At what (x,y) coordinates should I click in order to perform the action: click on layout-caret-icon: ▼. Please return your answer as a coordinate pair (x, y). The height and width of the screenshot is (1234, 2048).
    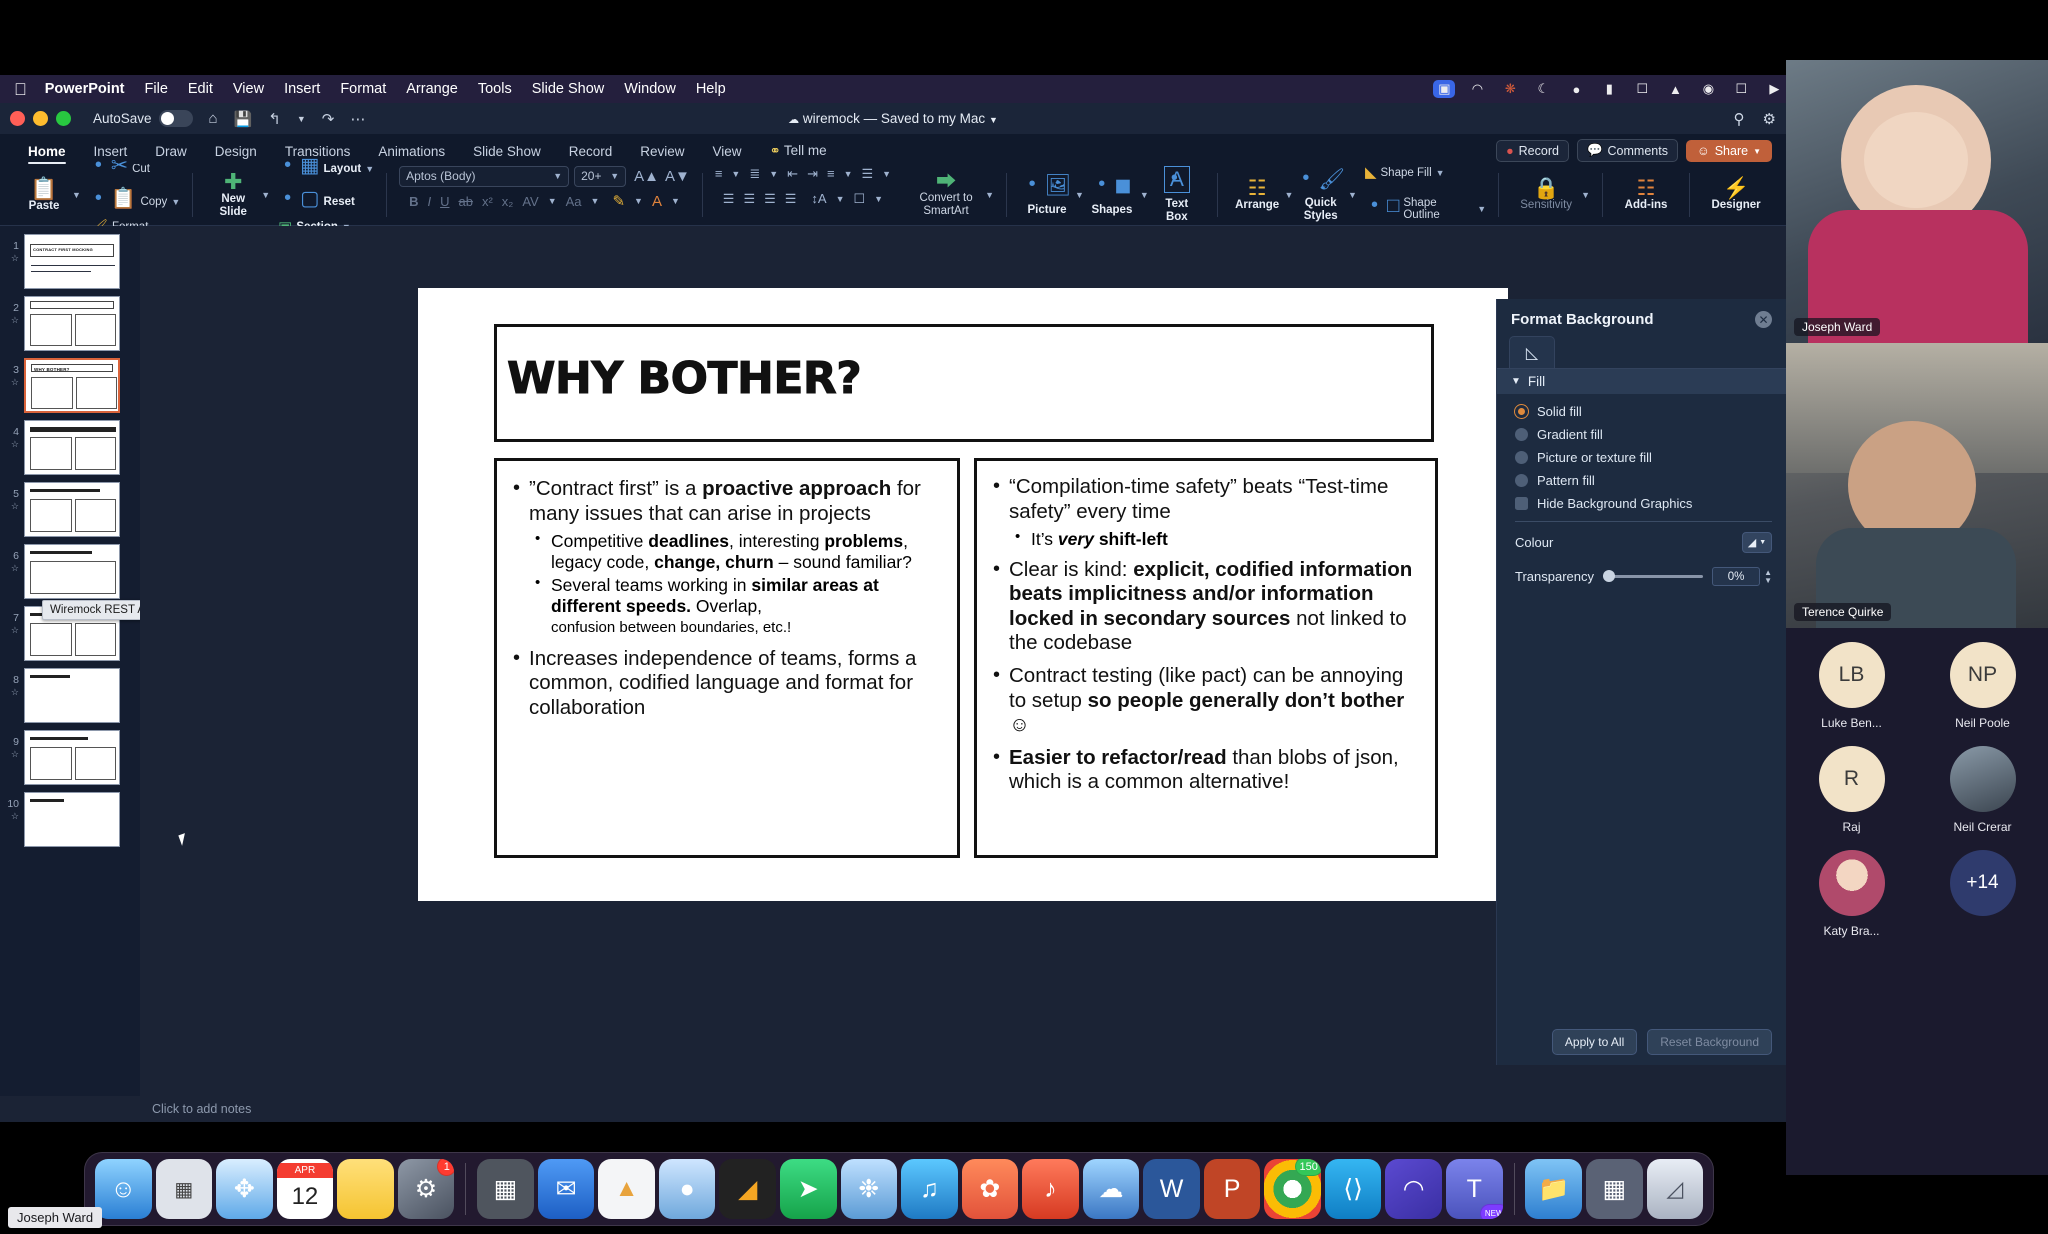
    Looking at the image, I should click on (369, 169).